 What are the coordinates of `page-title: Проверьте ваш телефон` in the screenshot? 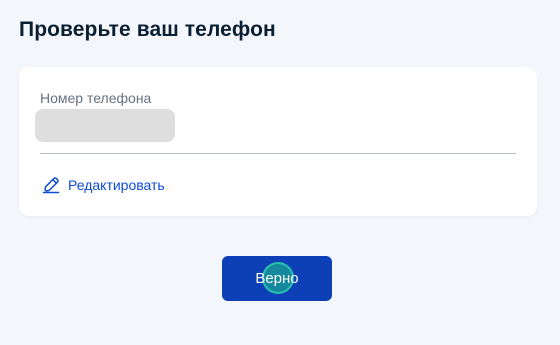 It's located at (147, 29).